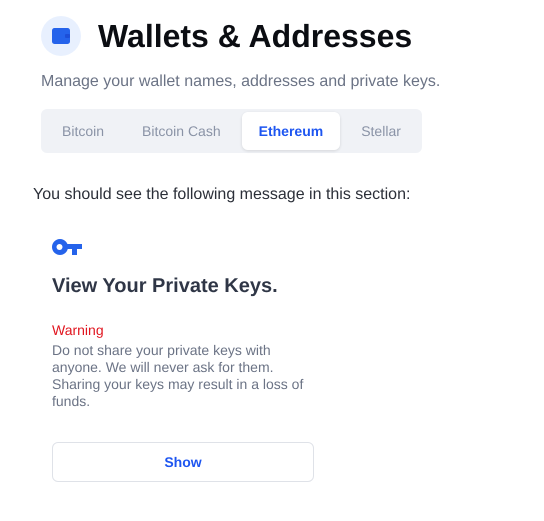  What do you see at coordinates (178, 376) in the screenshot?
I see `warning-text: Do not share your private keys with anyone. We will never ask for them. Sharing your keys may result in a loss of funds.` at bounding box center [178, 376].